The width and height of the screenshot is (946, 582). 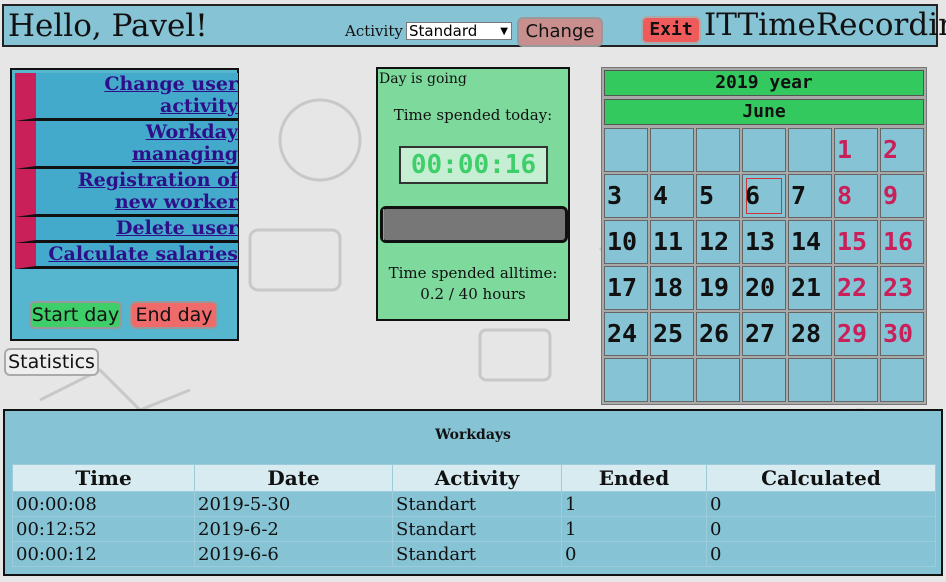 What do you see at coordinates (810, 242) in the screenshot?
I see `calendar-day-14: 14` at bounding box center [810, 242].